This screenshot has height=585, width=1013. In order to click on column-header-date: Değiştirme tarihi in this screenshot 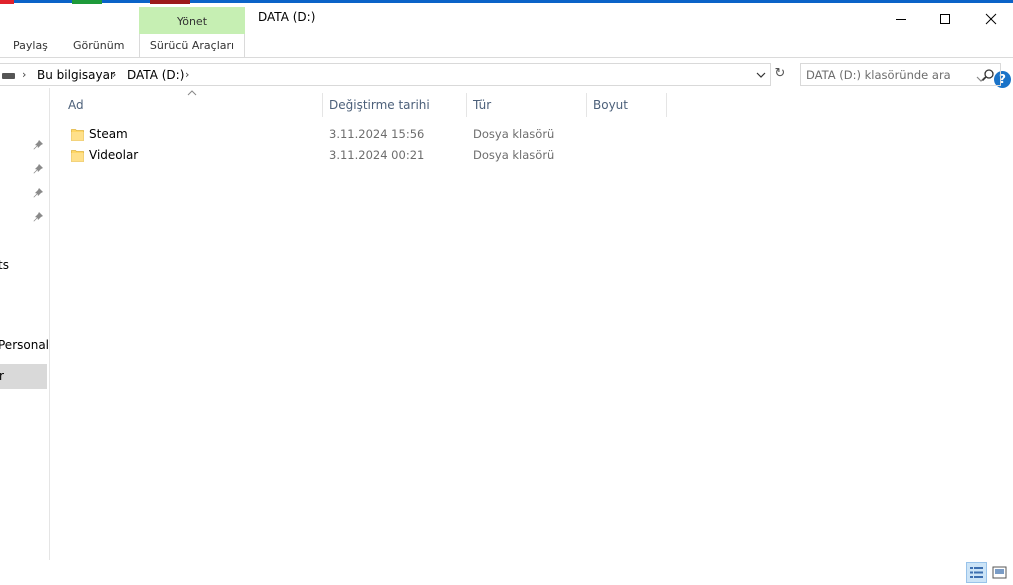, I will do `click(394, 106)`.